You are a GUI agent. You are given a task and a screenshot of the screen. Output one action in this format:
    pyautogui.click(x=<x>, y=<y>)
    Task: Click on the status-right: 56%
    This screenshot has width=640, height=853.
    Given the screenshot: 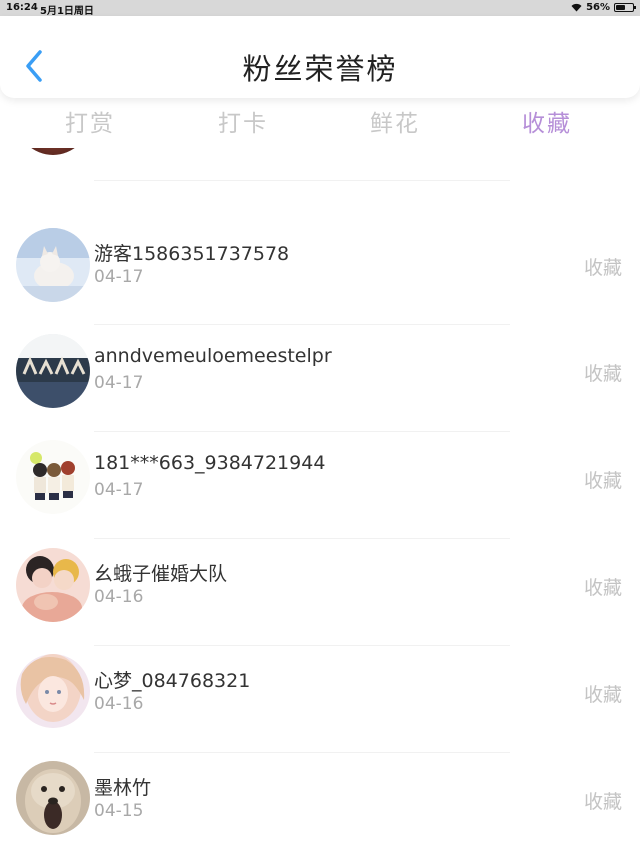 What is the action you would take?
    pyautogui.click(x=603, y=7)
    